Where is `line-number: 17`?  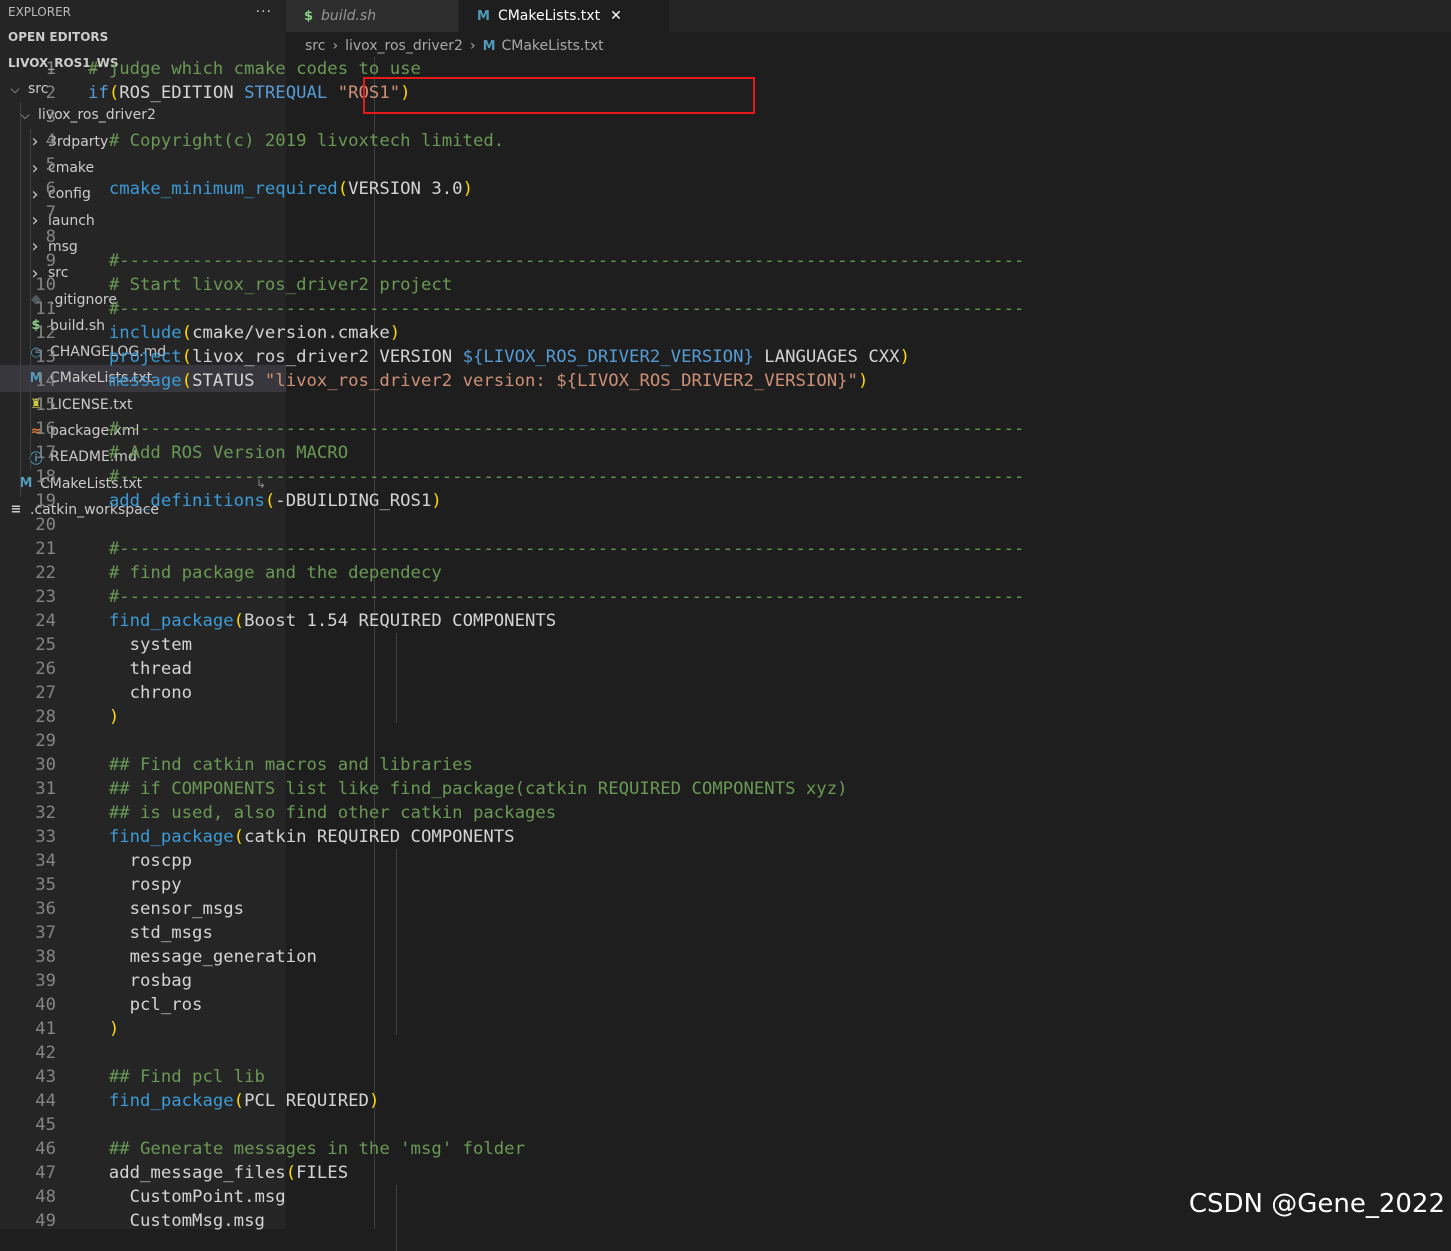 line-number: 17 is located at coordinates (45, 453).